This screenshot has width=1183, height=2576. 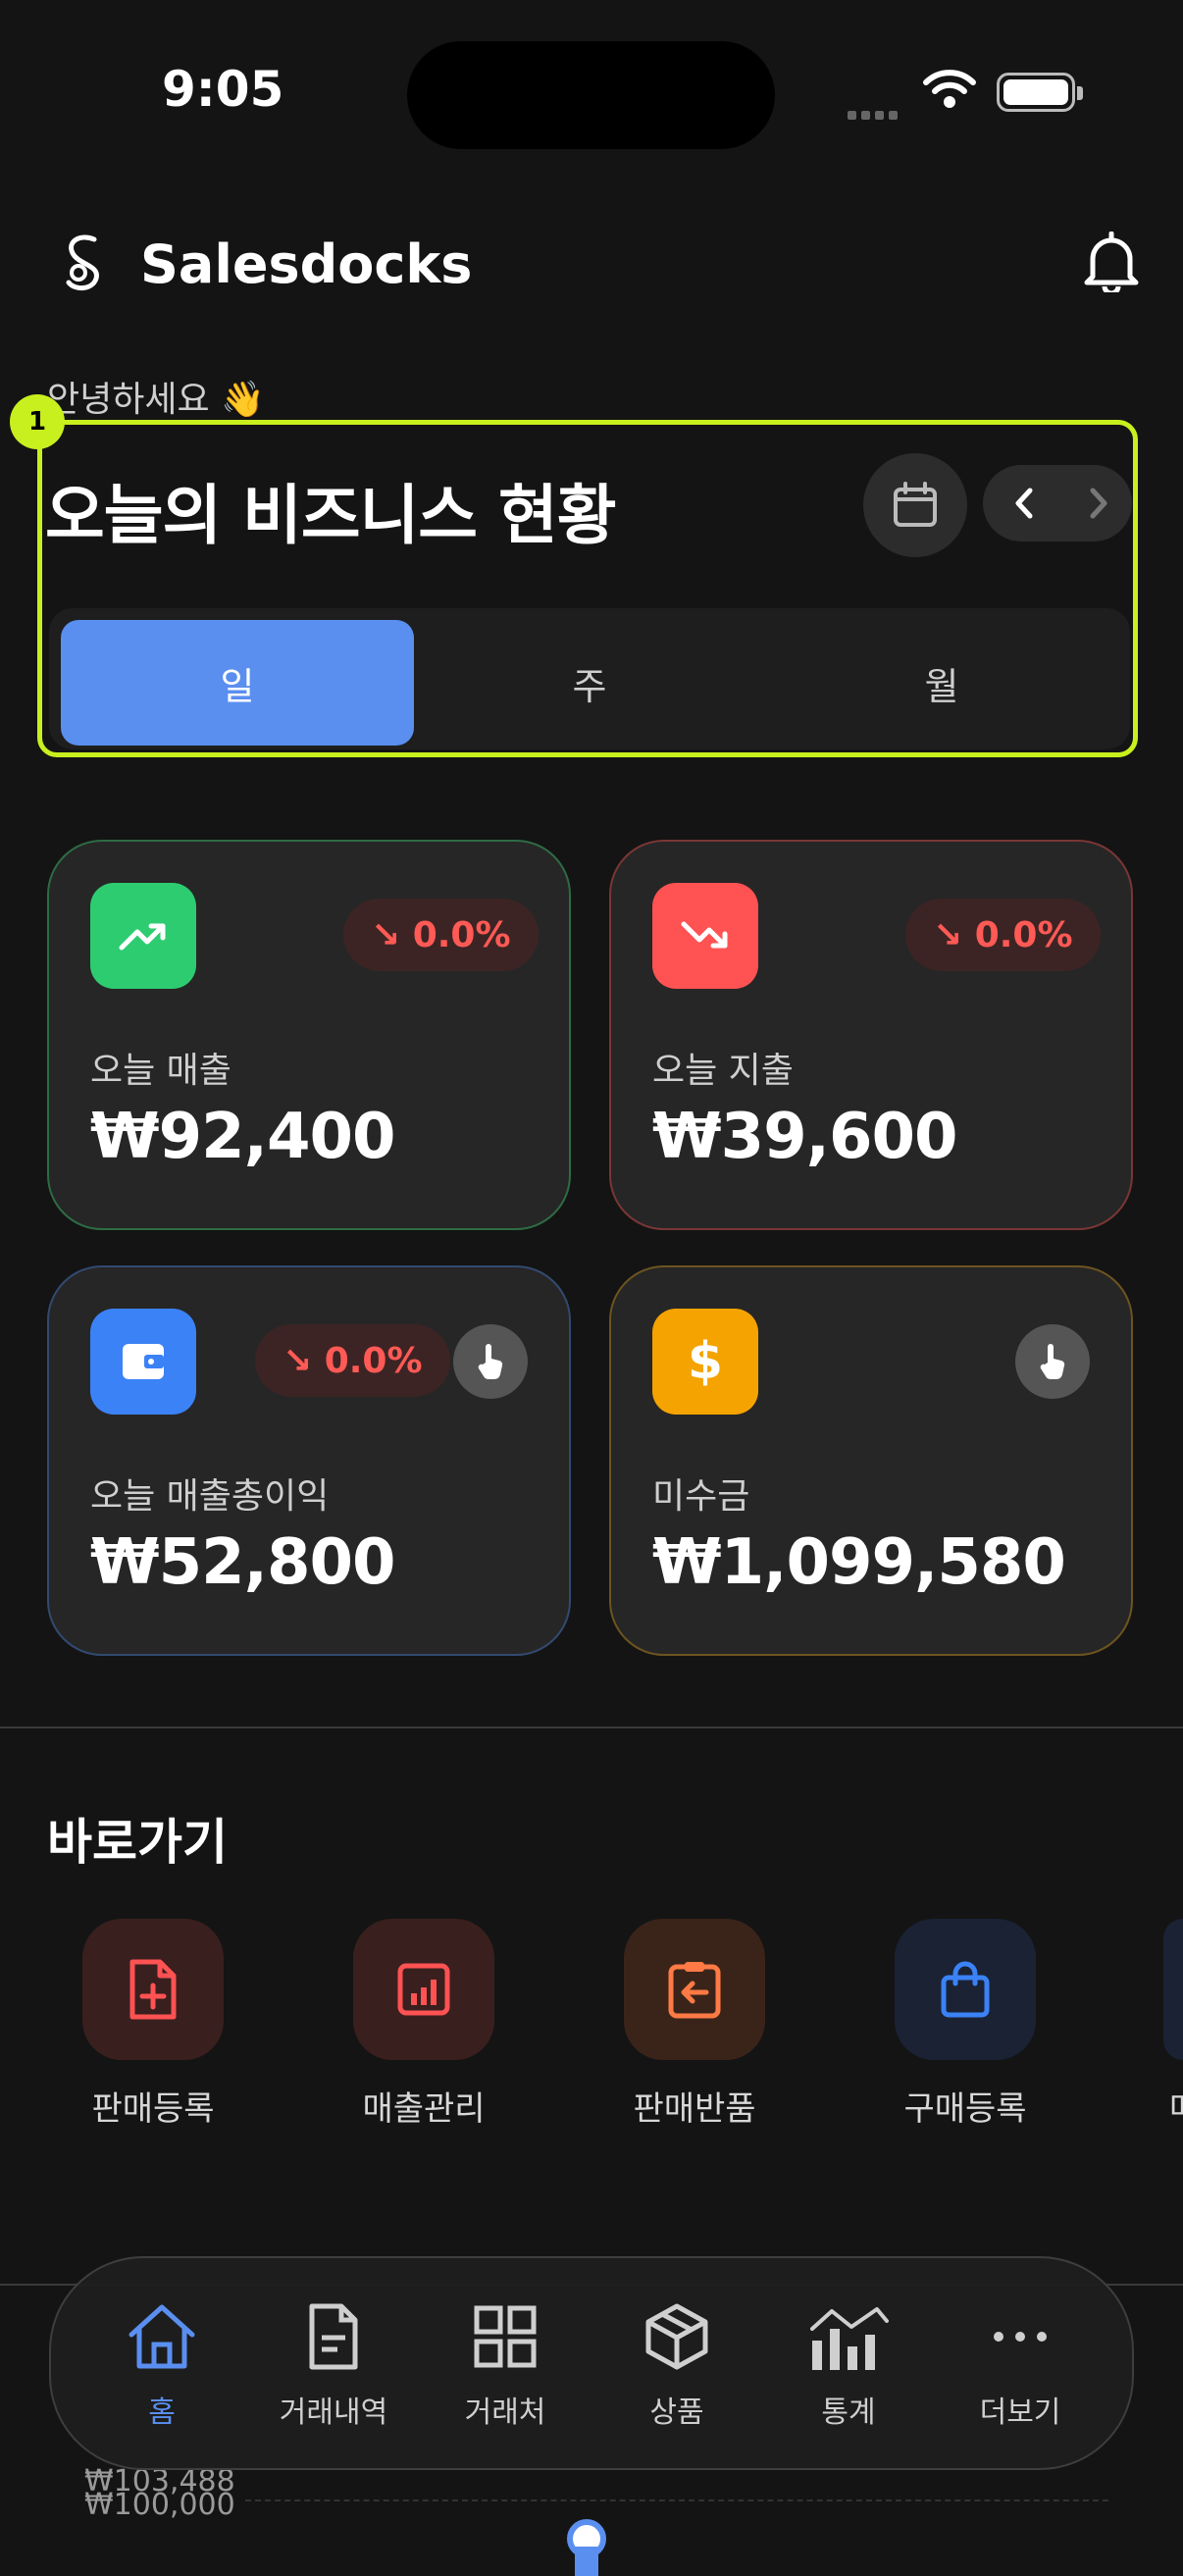 What do you see at coordinates (506, 2336) in the screenshot?
I see `grid-icon` at bounding box center [506, 2336].